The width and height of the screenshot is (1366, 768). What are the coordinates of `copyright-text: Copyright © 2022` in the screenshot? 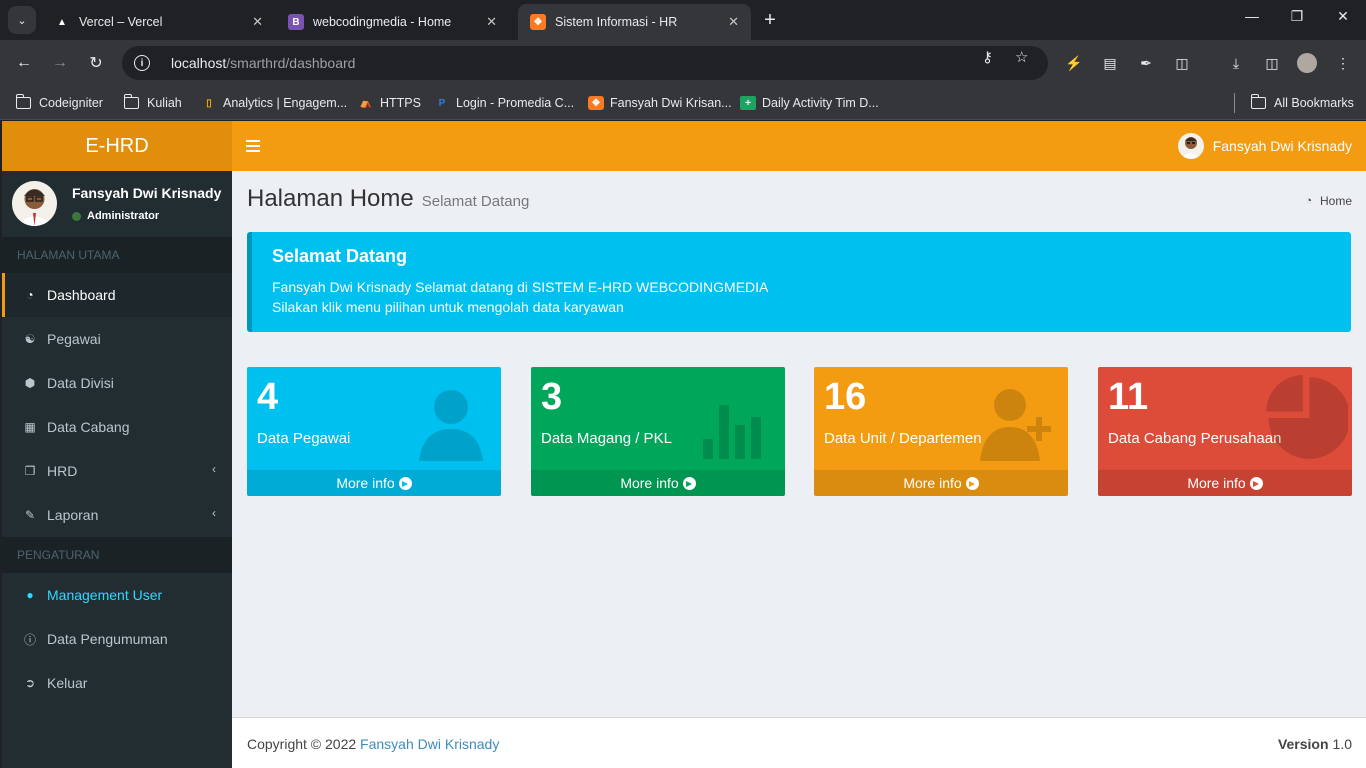 It's located at (302, 744).